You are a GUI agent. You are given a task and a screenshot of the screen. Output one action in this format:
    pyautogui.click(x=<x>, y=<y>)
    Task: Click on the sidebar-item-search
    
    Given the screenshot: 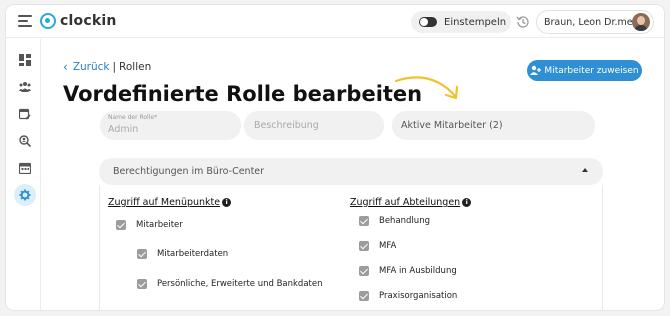 What is the action you would take?
    pyautogui.click(x=25, y=141)
    